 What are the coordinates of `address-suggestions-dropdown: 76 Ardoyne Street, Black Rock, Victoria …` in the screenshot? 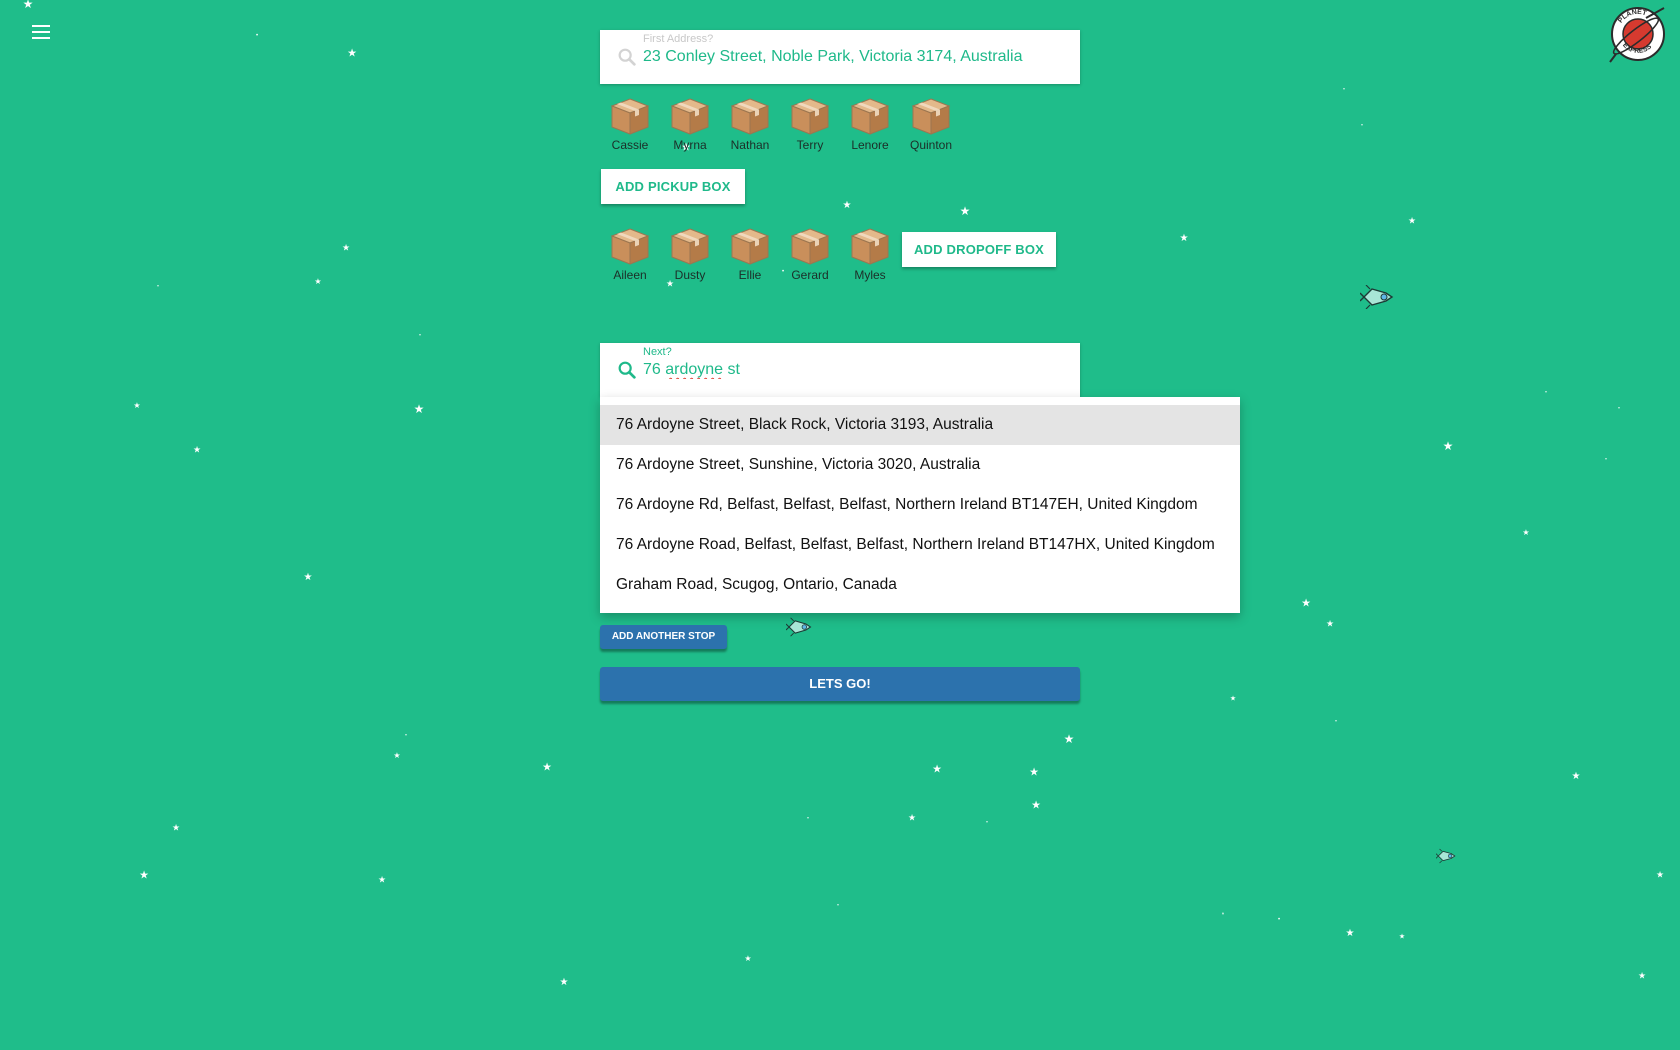 It's located at (920, 505).